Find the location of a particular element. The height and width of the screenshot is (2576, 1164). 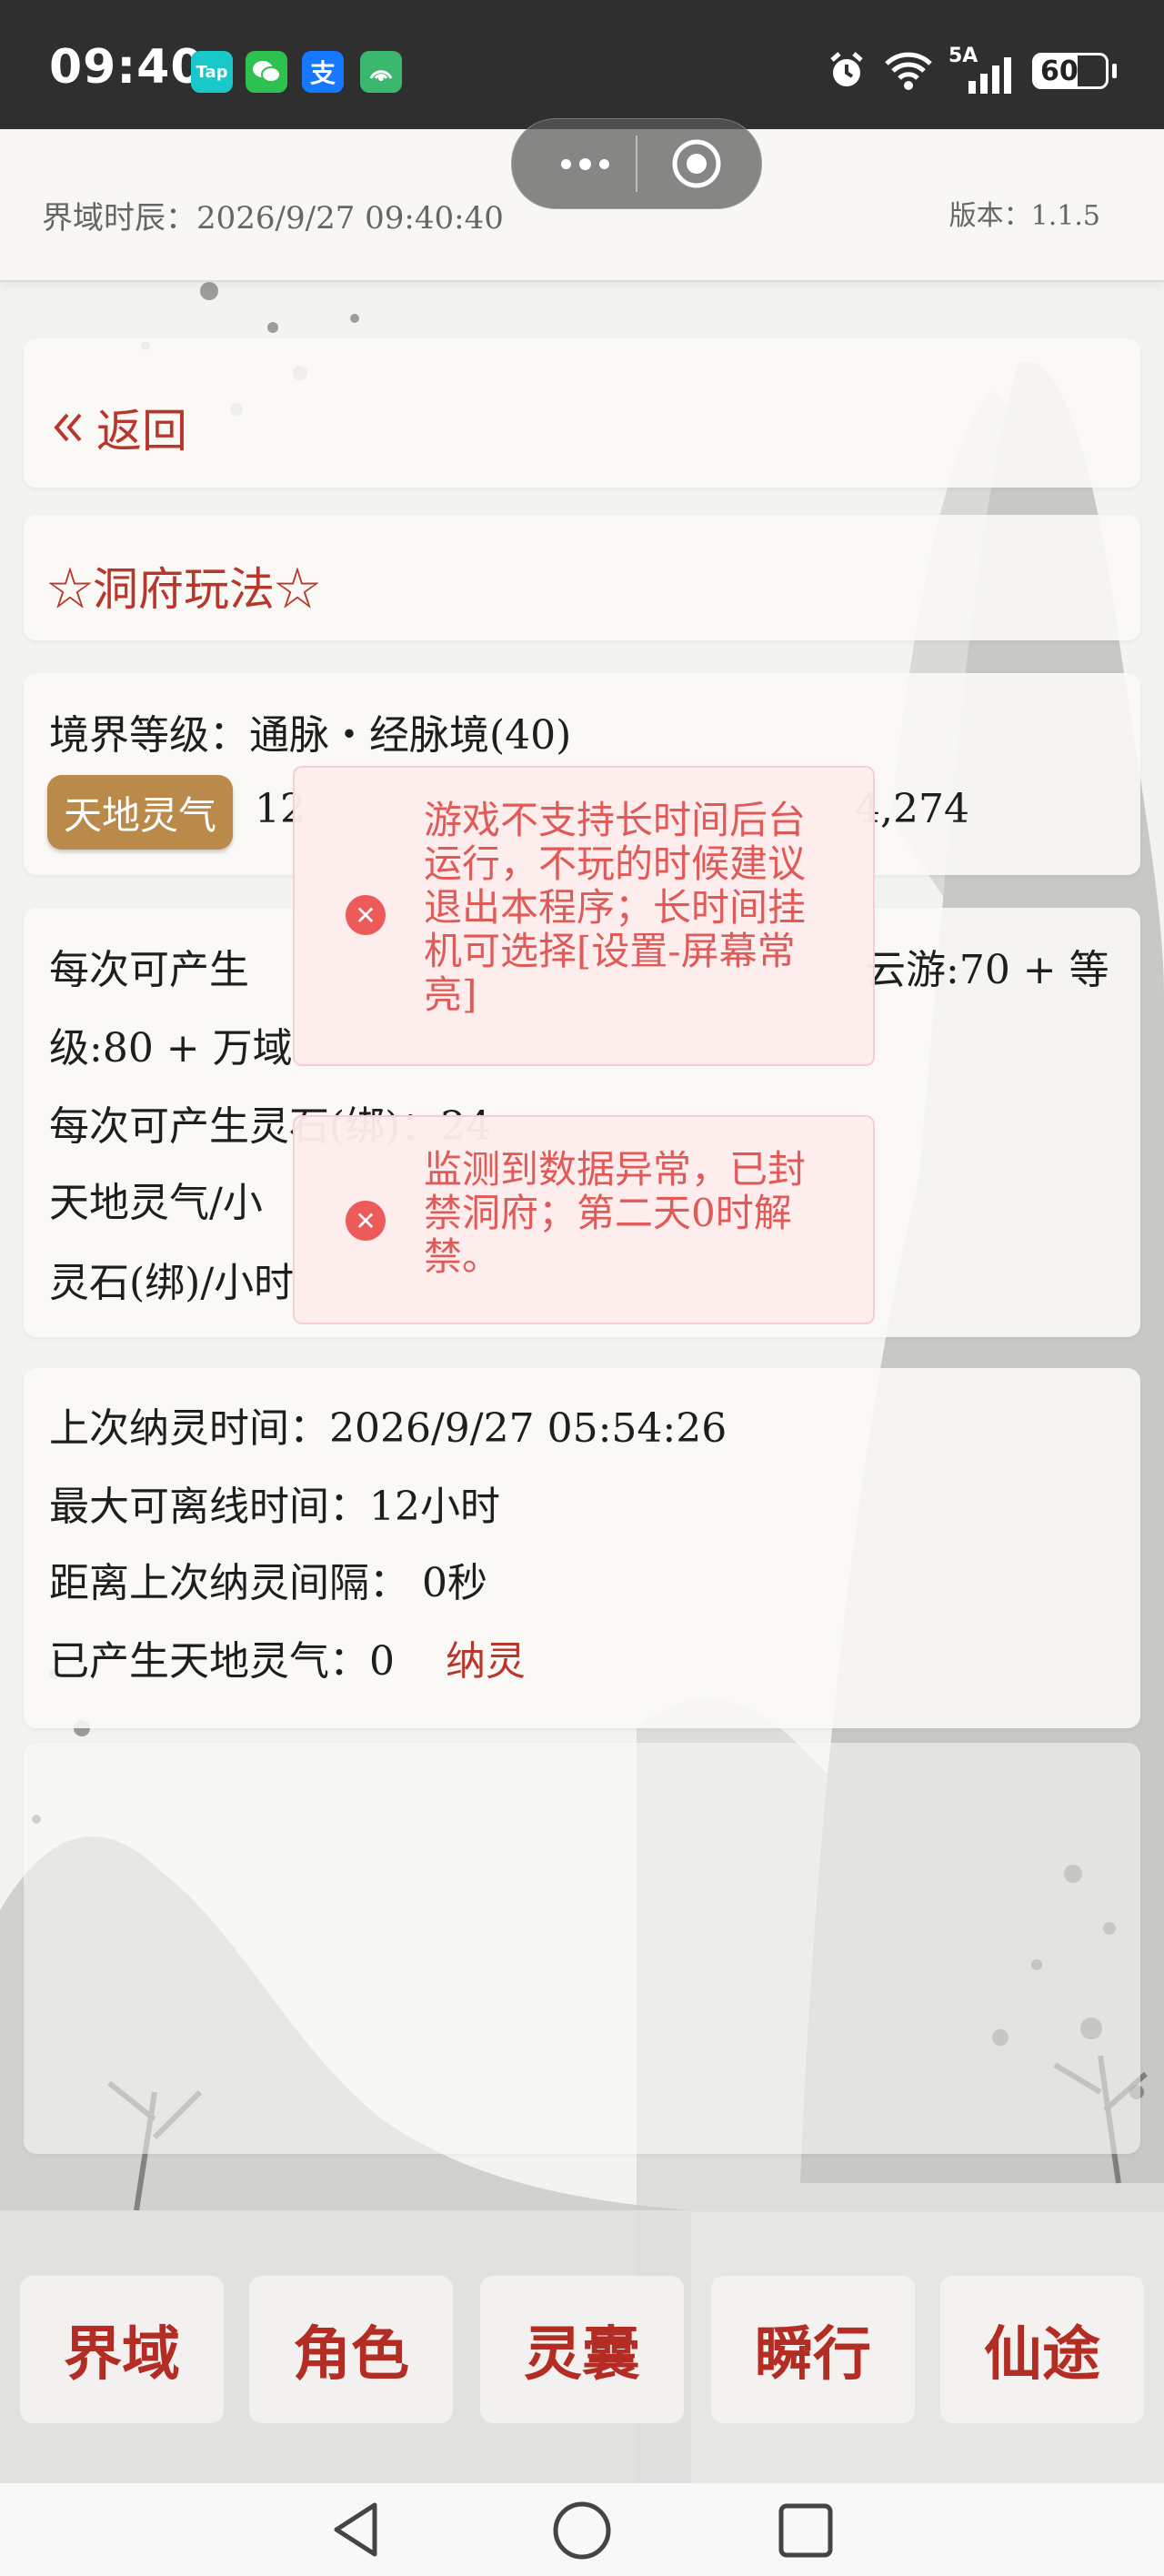

bottom-nav: 界域 角色 灵囊 瞬行 仙途 is located at coordinates (582, 2347).